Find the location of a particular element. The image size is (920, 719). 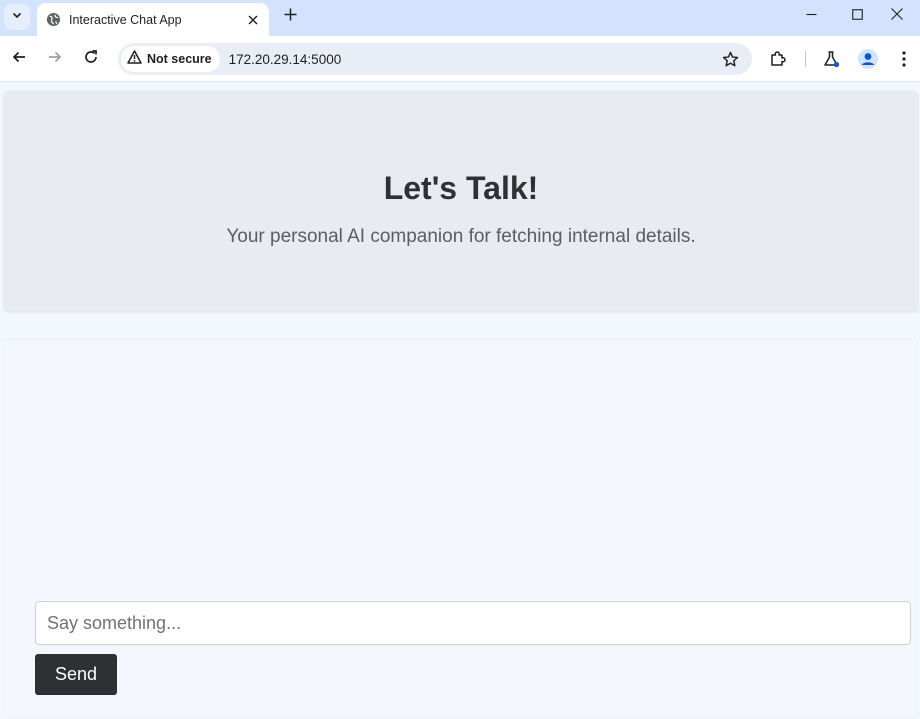

arrow-right-icon is located at coordinates (55, 59).